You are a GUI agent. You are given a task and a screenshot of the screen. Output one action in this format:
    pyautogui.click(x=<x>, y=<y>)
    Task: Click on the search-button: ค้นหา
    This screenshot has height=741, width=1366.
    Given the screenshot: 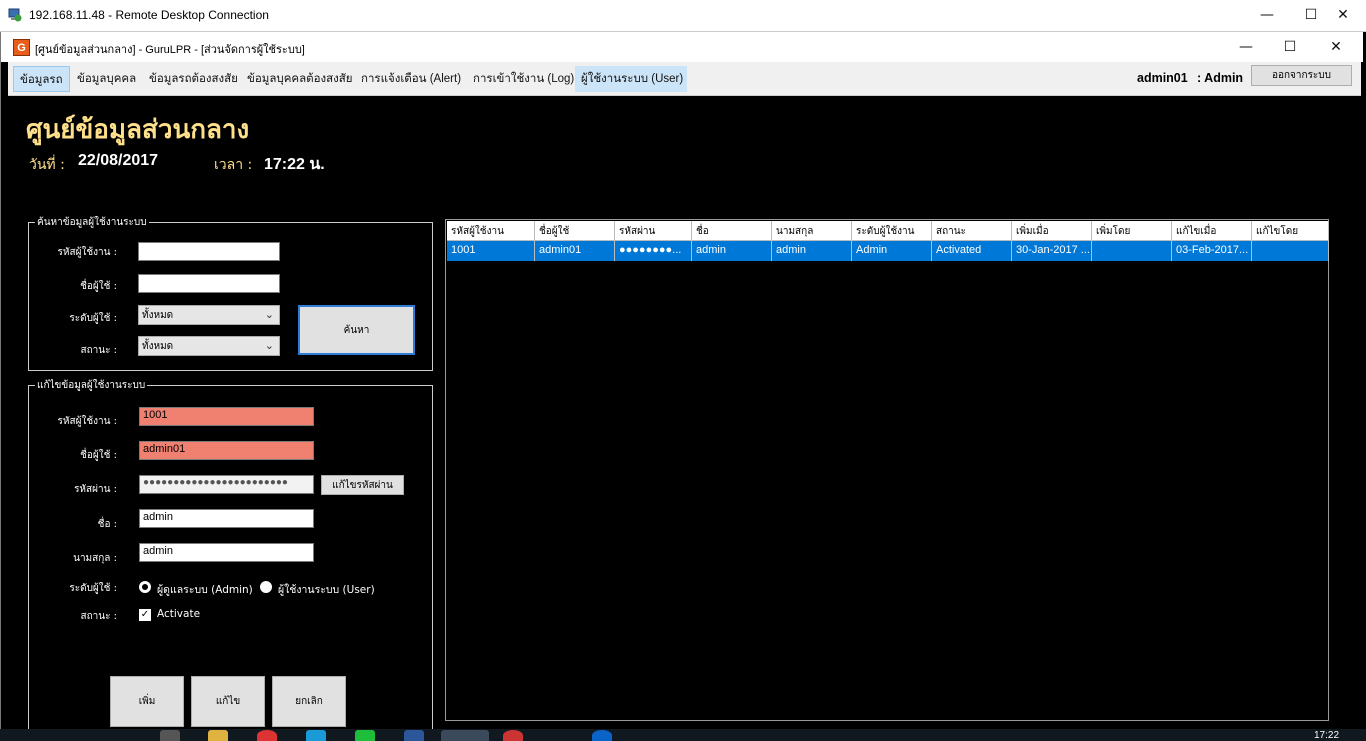 What is the action you would take?
    pyautogui.click(x=356, y=330)
    